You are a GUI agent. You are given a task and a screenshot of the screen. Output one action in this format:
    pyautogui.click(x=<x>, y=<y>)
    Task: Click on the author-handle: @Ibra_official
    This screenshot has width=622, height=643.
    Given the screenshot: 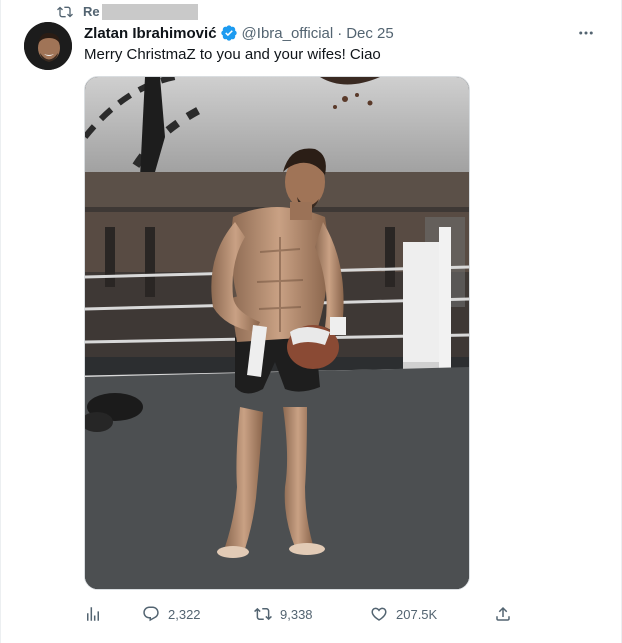 What is the action you would take?
    pyautogui.click(x=288, y=33)
    